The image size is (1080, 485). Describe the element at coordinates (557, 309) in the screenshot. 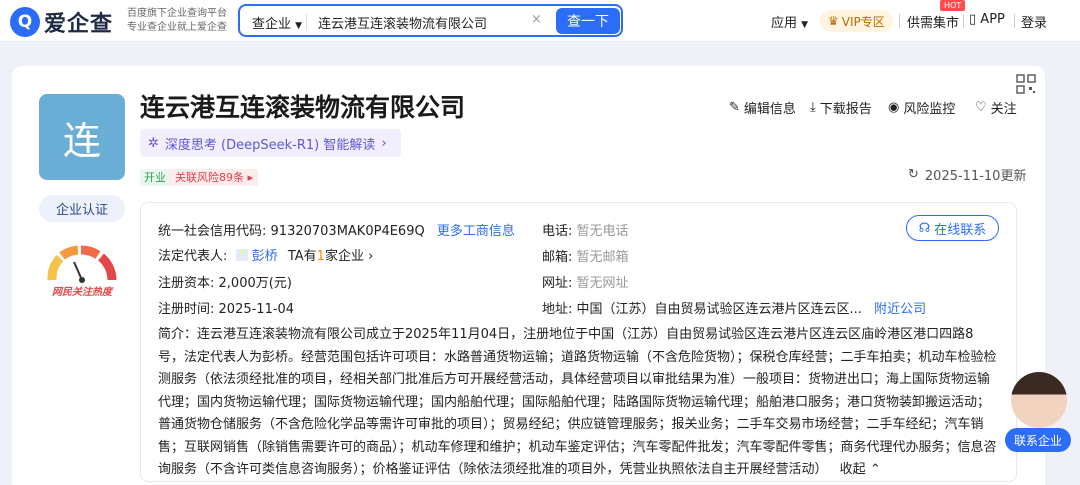

I see `address-label: 地址:` at that location.